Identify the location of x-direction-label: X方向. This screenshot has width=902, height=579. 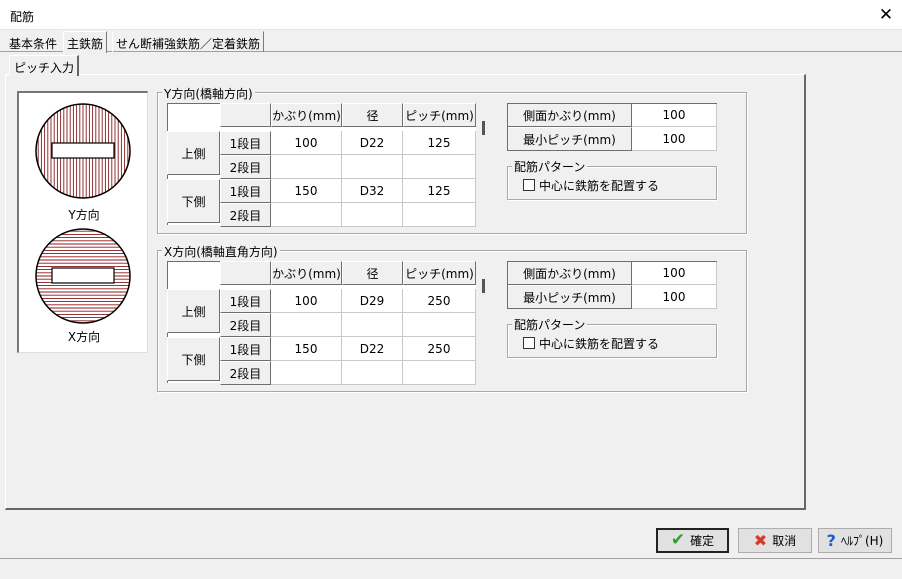
(84, 337).